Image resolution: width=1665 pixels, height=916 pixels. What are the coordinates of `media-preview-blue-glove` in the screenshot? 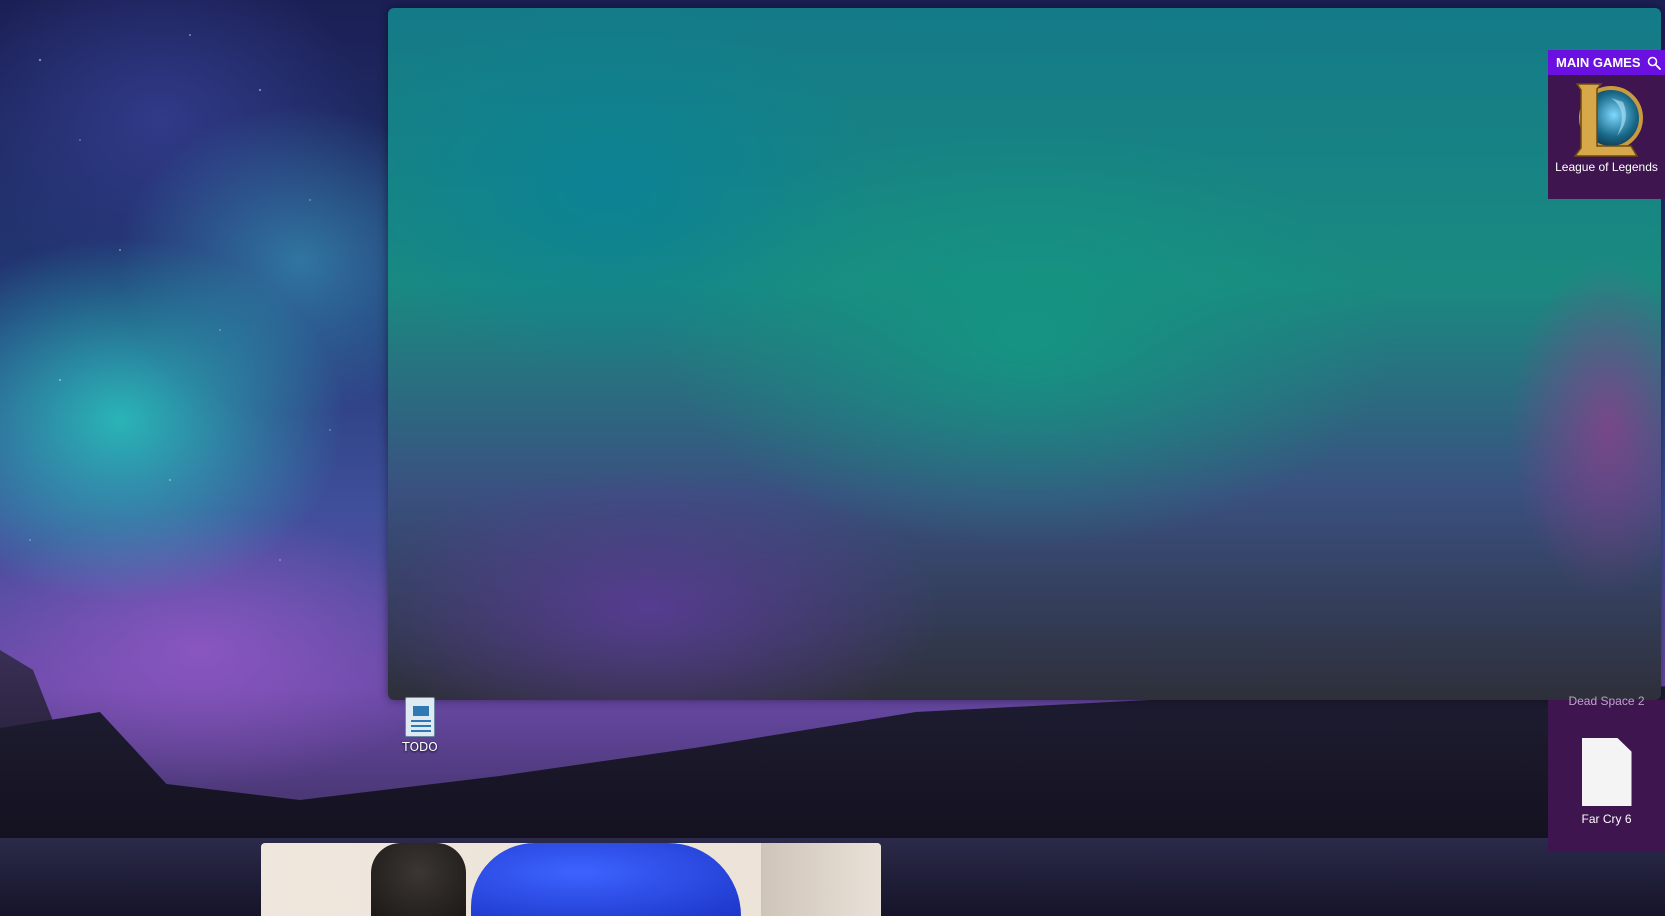 It's located at (606, 879).